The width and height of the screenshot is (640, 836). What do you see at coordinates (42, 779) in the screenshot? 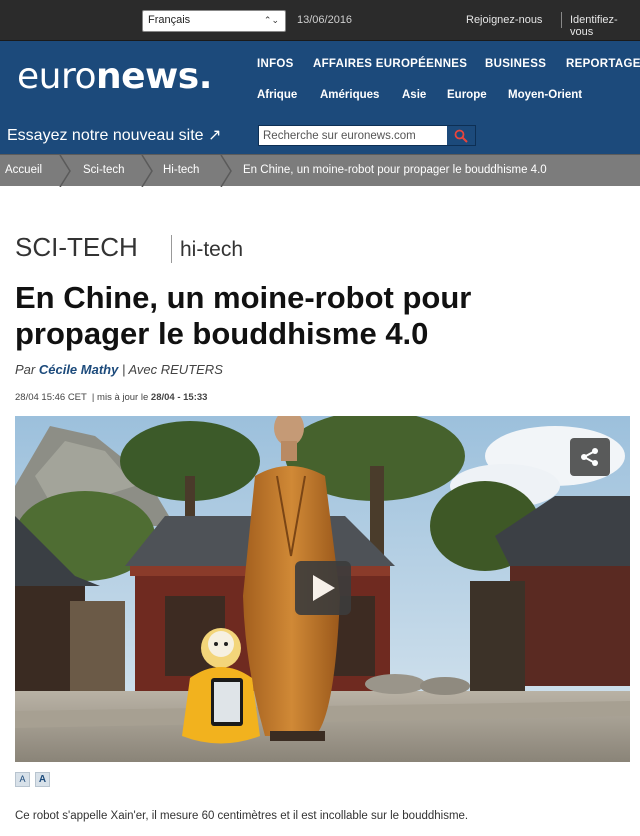
I see `increase-font-button: A` at bounding box center [42, 779].